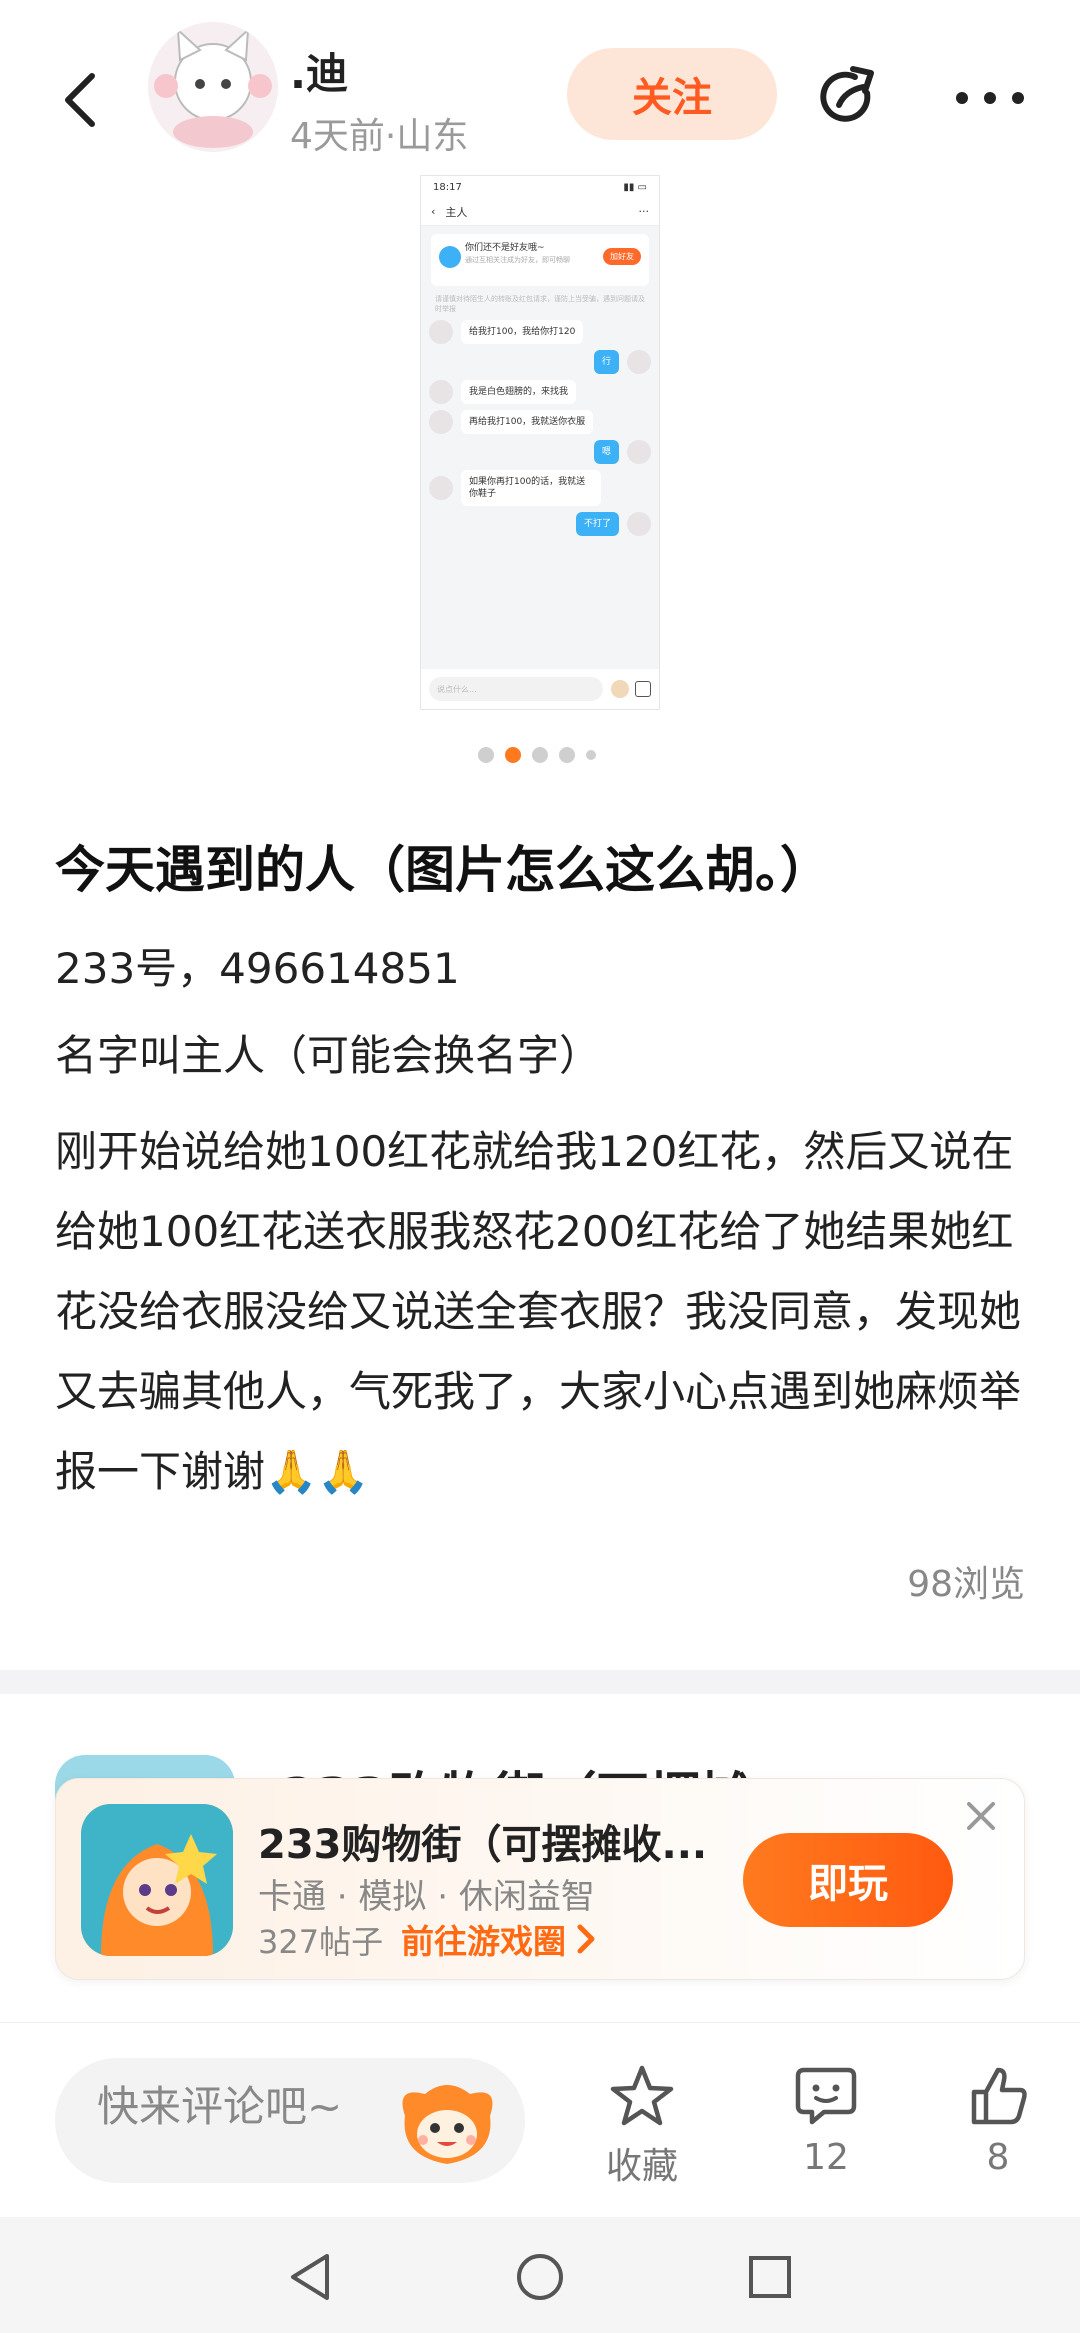 The width and height of the screenshot is (1080, 2333). I want to click on nav-home-icon, so click(540, 2277).